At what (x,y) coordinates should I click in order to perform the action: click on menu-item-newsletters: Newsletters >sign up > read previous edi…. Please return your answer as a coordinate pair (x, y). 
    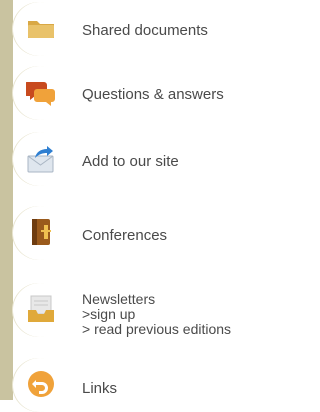
    Looking at the image, I should click on (136, 311).